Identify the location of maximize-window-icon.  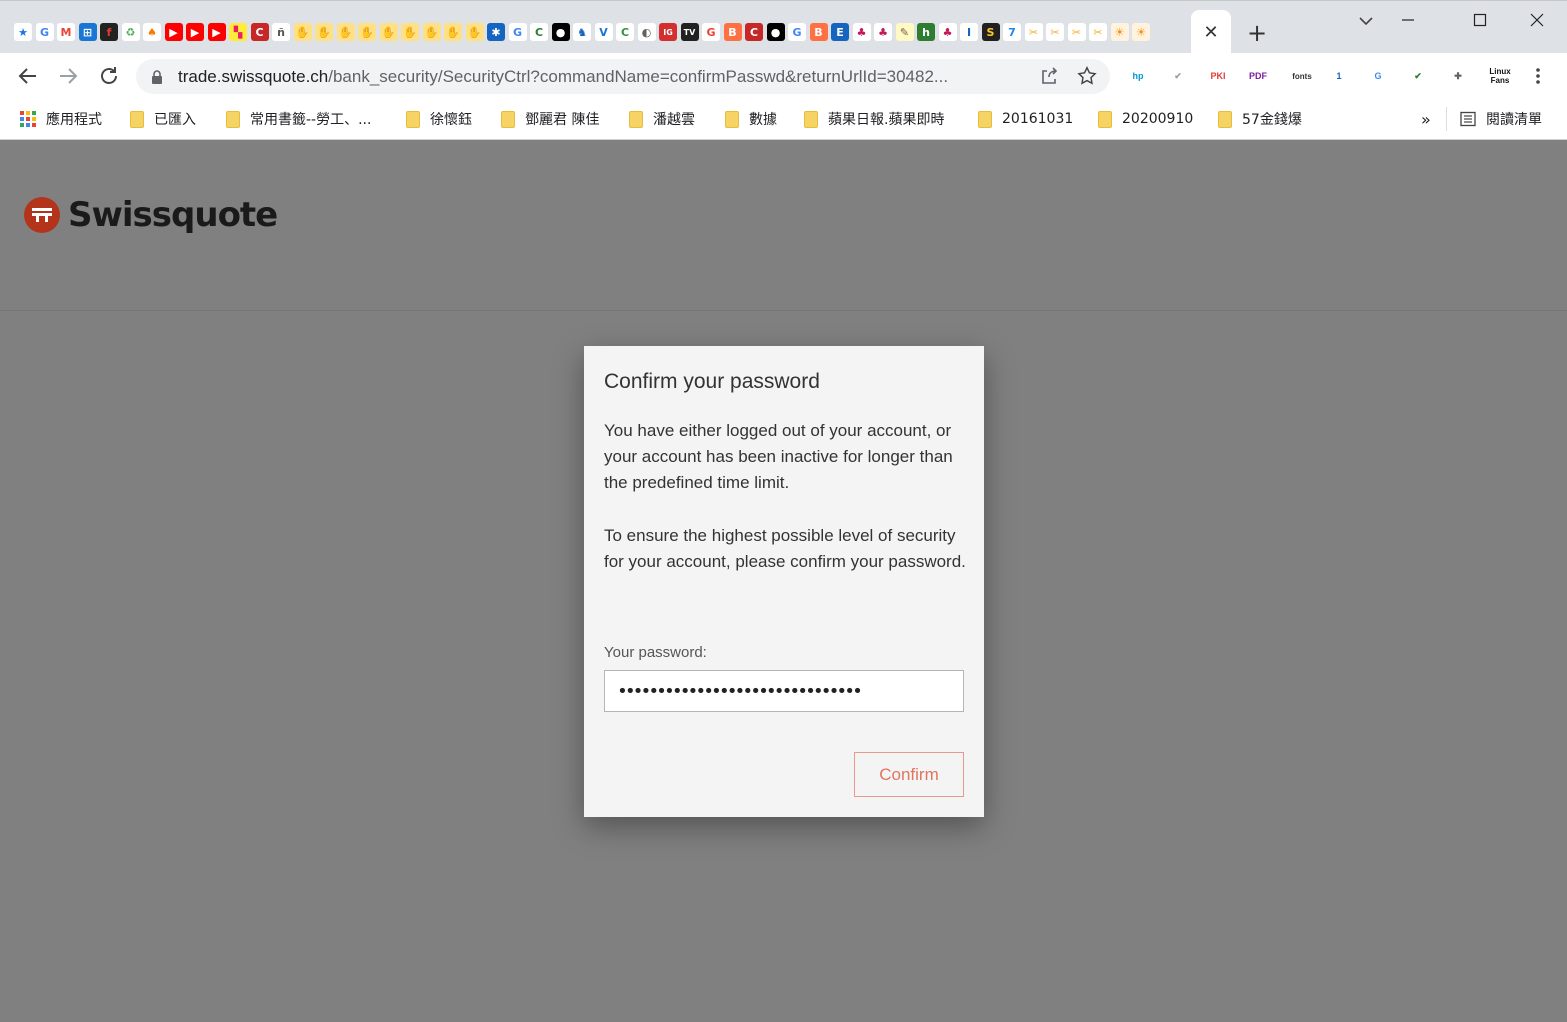
(1480, 20).